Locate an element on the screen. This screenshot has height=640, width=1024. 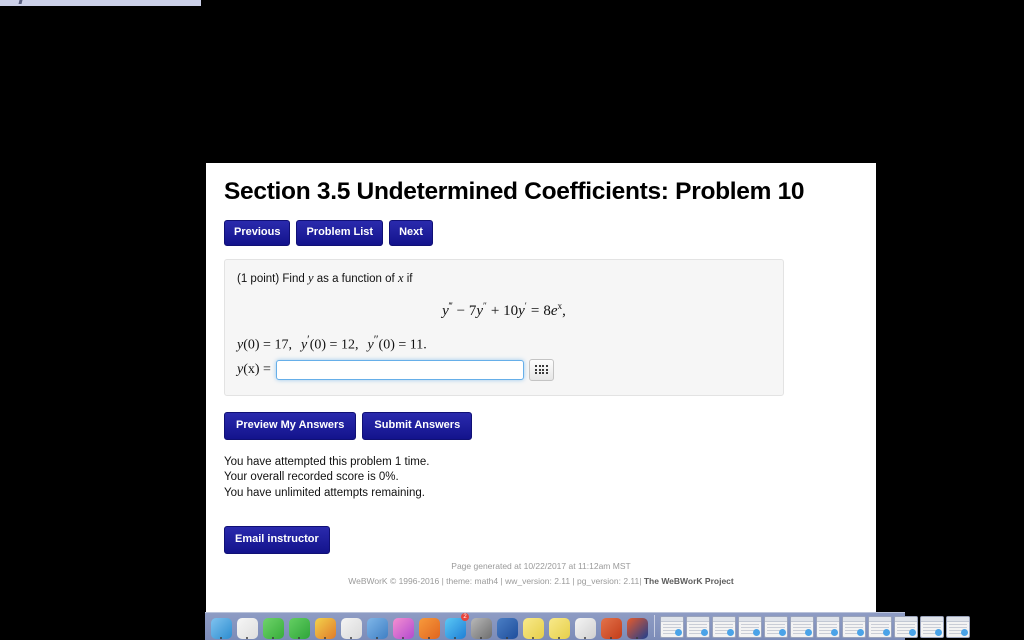
dock-icon-chrome is located at coordinates (585, 627).